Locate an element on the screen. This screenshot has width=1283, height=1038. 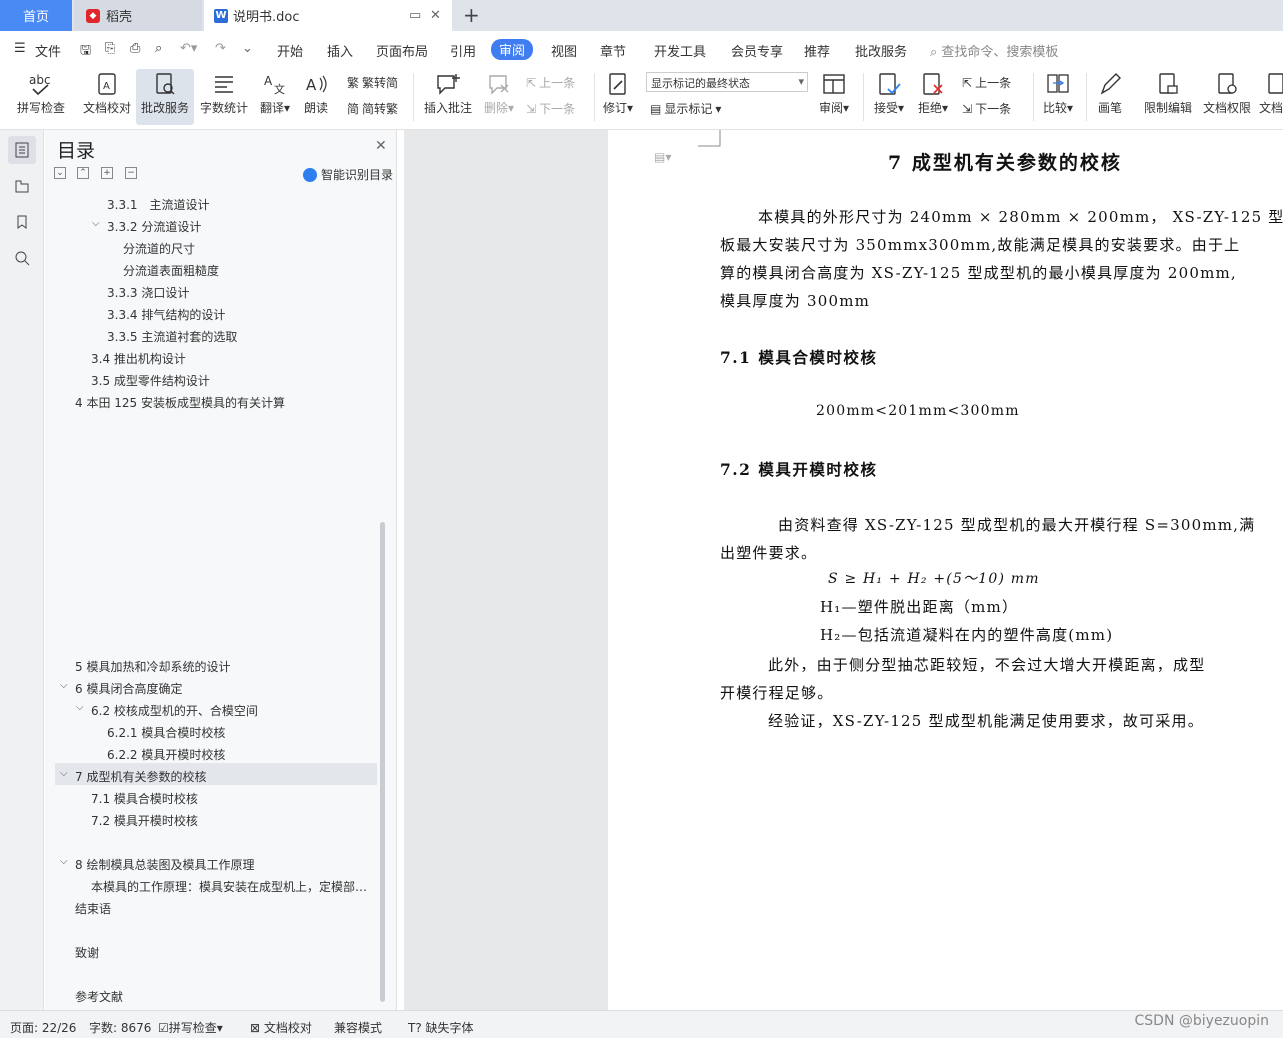
command-search: ⌕ 查找命令、搜索模板 is located at coordinates (994, 50).